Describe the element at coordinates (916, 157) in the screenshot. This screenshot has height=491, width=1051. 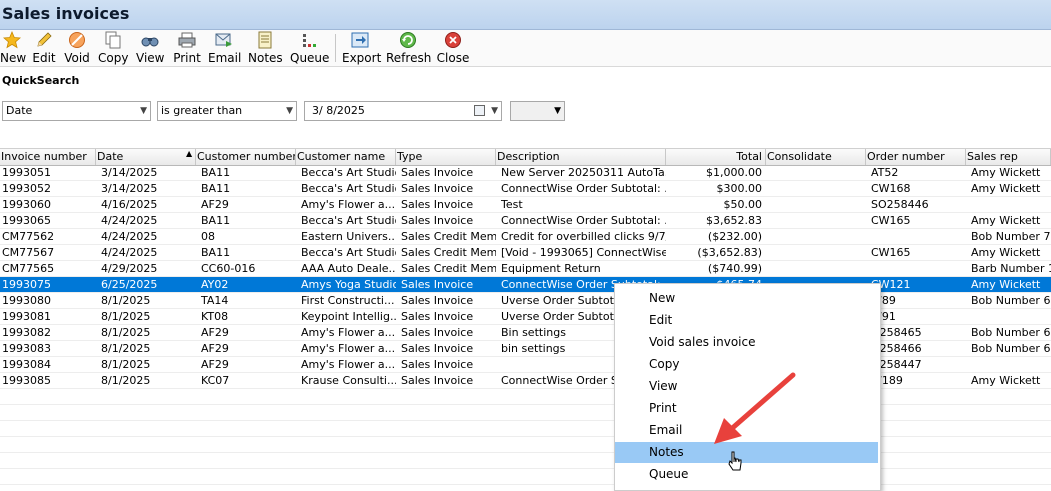
I see `column-header: Order number` at that location.